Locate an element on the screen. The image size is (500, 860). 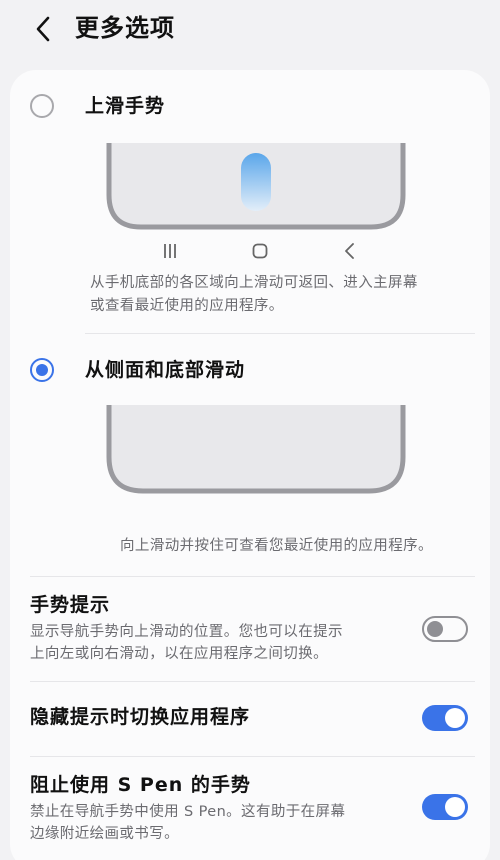
back-button is located at coordinates (43, 29).